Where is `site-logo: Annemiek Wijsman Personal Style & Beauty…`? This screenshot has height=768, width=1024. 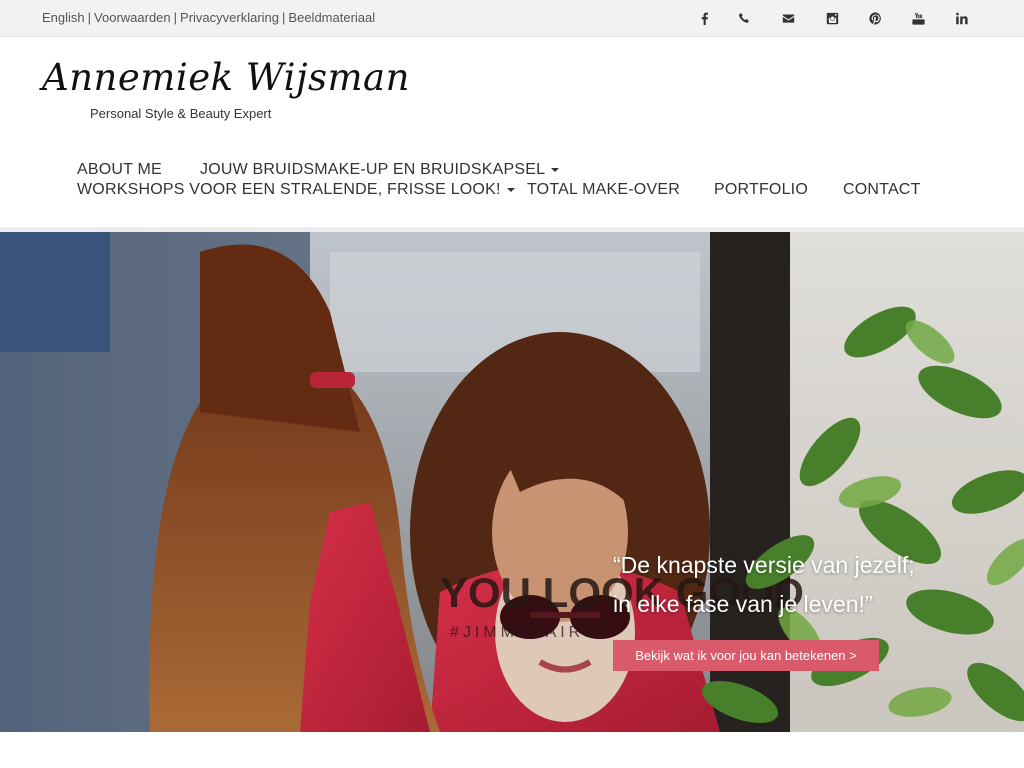
site-logo: Annemiek Wijsman Personal Style & Beauty… is located at coordinates (225, 91).